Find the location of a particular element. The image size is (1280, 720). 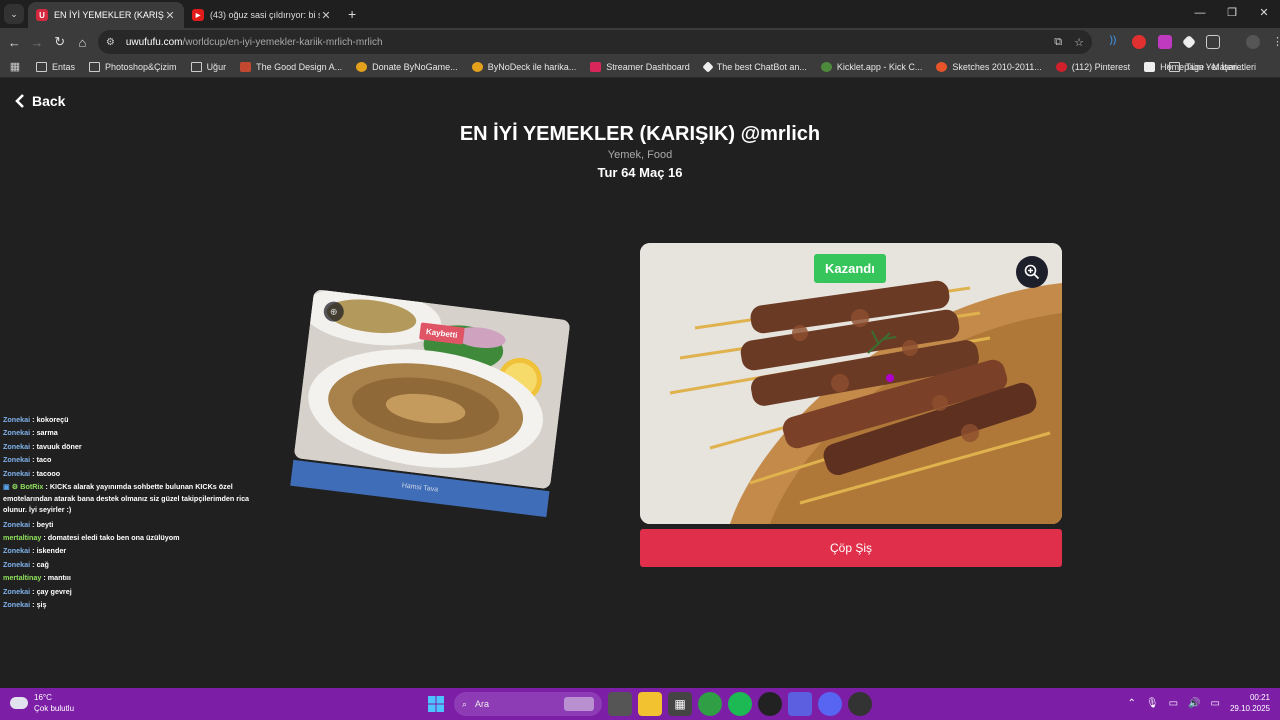

back-button: Back is located at coordinates (39, 101).